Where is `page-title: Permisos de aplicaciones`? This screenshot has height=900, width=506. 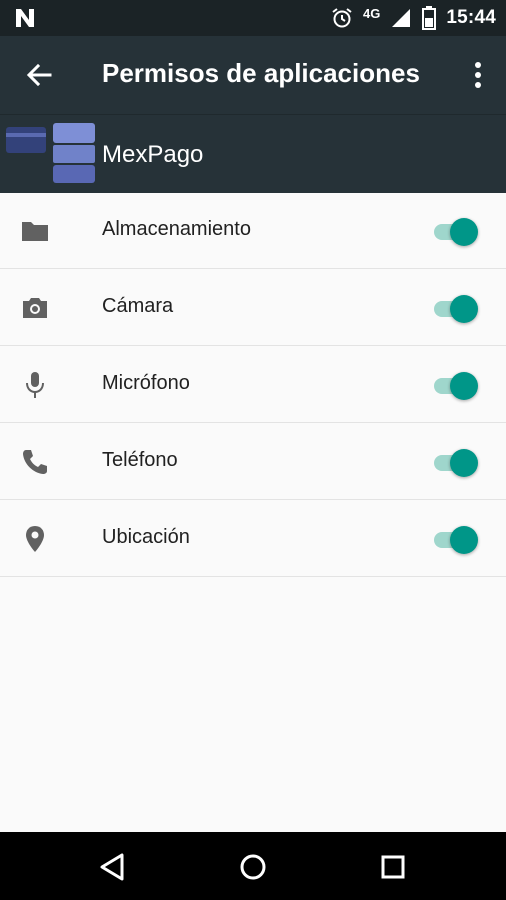
page-title: Permisos de aplicaciones is located at coordinates (261, 73).